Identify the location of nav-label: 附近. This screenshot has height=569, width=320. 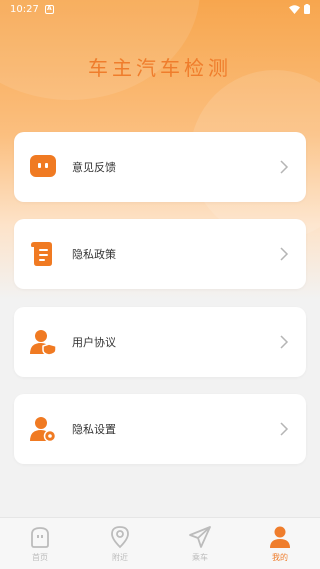
(120, 557).